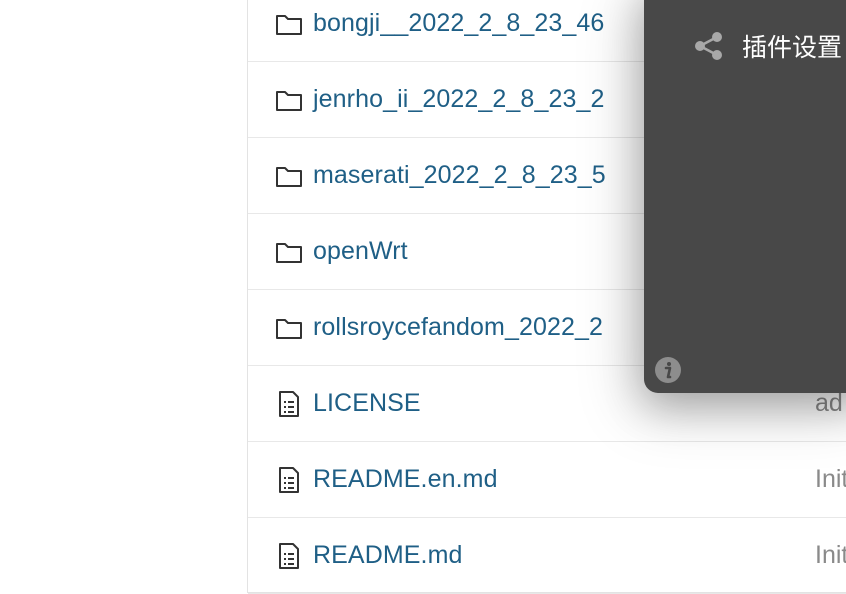  Describe the element at coordinates (367, 403) in the screenshot. I see `file-link: LICENSE` at that location.